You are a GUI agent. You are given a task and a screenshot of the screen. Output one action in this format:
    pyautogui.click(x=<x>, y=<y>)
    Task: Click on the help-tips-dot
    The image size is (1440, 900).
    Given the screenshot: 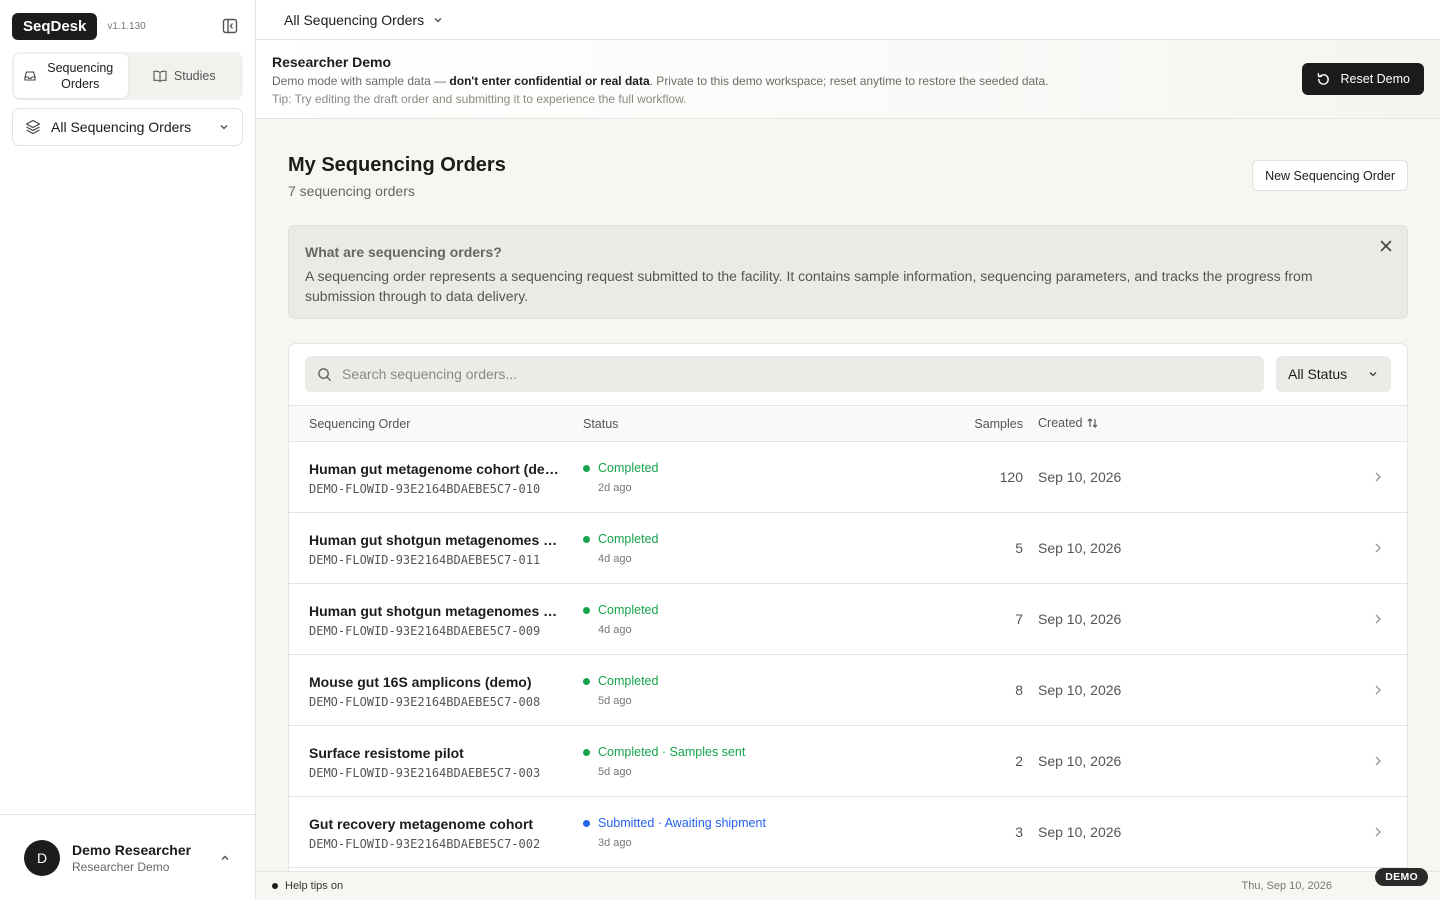 What is the action you would take?
    pyautogui.click(x=275, y=886)
    